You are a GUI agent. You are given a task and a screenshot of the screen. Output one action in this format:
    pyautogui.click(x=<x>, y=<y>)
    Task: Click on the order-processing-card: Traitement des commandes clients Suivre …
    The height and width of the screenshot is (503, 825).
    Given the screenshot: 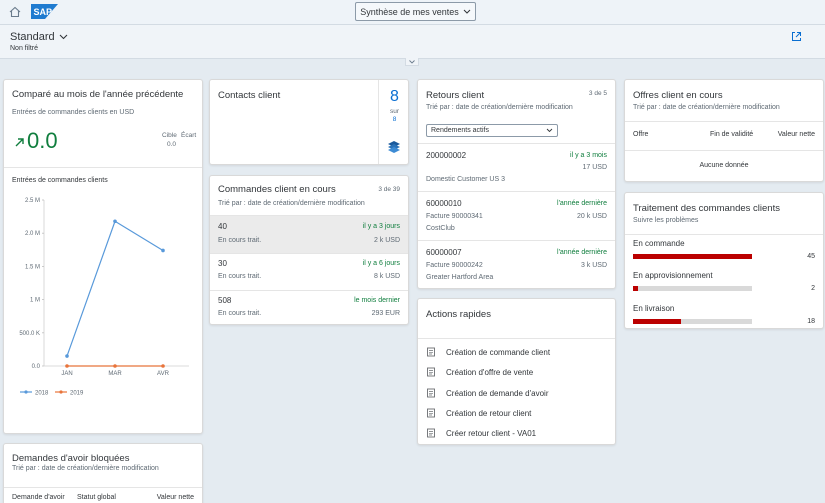 What is the action you would take?
    pyautogui.click(x=724, y=260)
    